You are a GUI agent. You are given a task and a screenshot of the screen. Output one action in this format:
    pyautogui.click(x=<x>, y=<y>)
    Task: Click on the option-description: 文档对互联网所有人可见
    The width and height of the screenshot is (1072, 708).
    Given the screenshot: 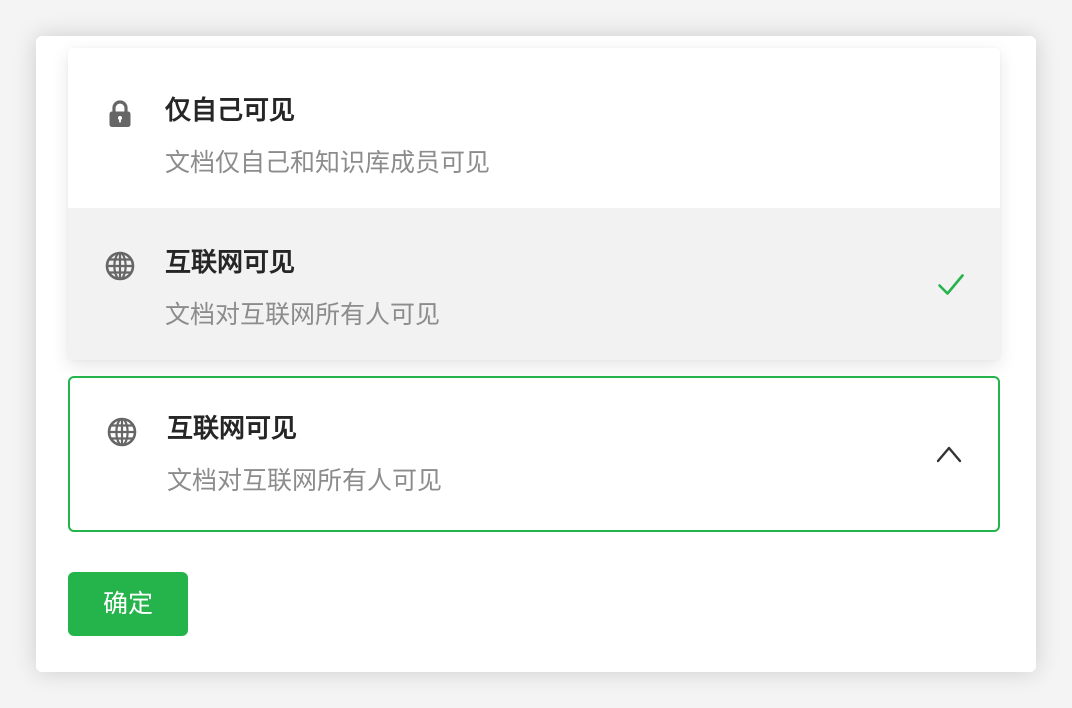 What is the action you would take?
    pyautogui.click(x=303, y=314)
    